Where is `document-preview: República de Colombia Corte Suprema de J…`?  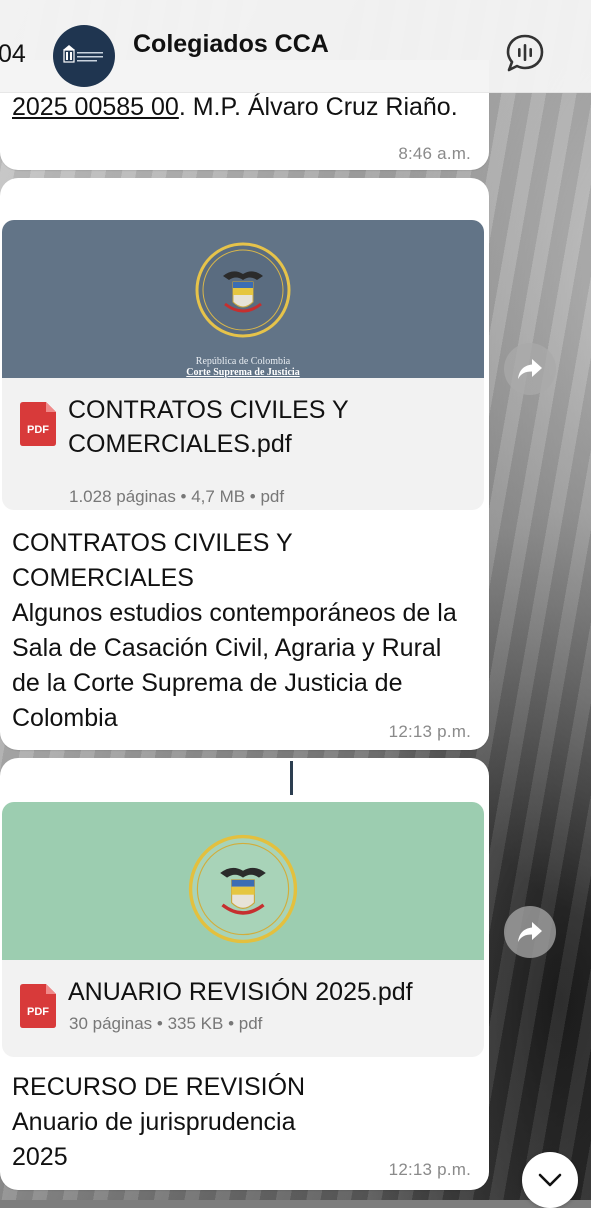 document-preview: República de Colombia Corte Suprema de J… is located at coordinates (243, 299).